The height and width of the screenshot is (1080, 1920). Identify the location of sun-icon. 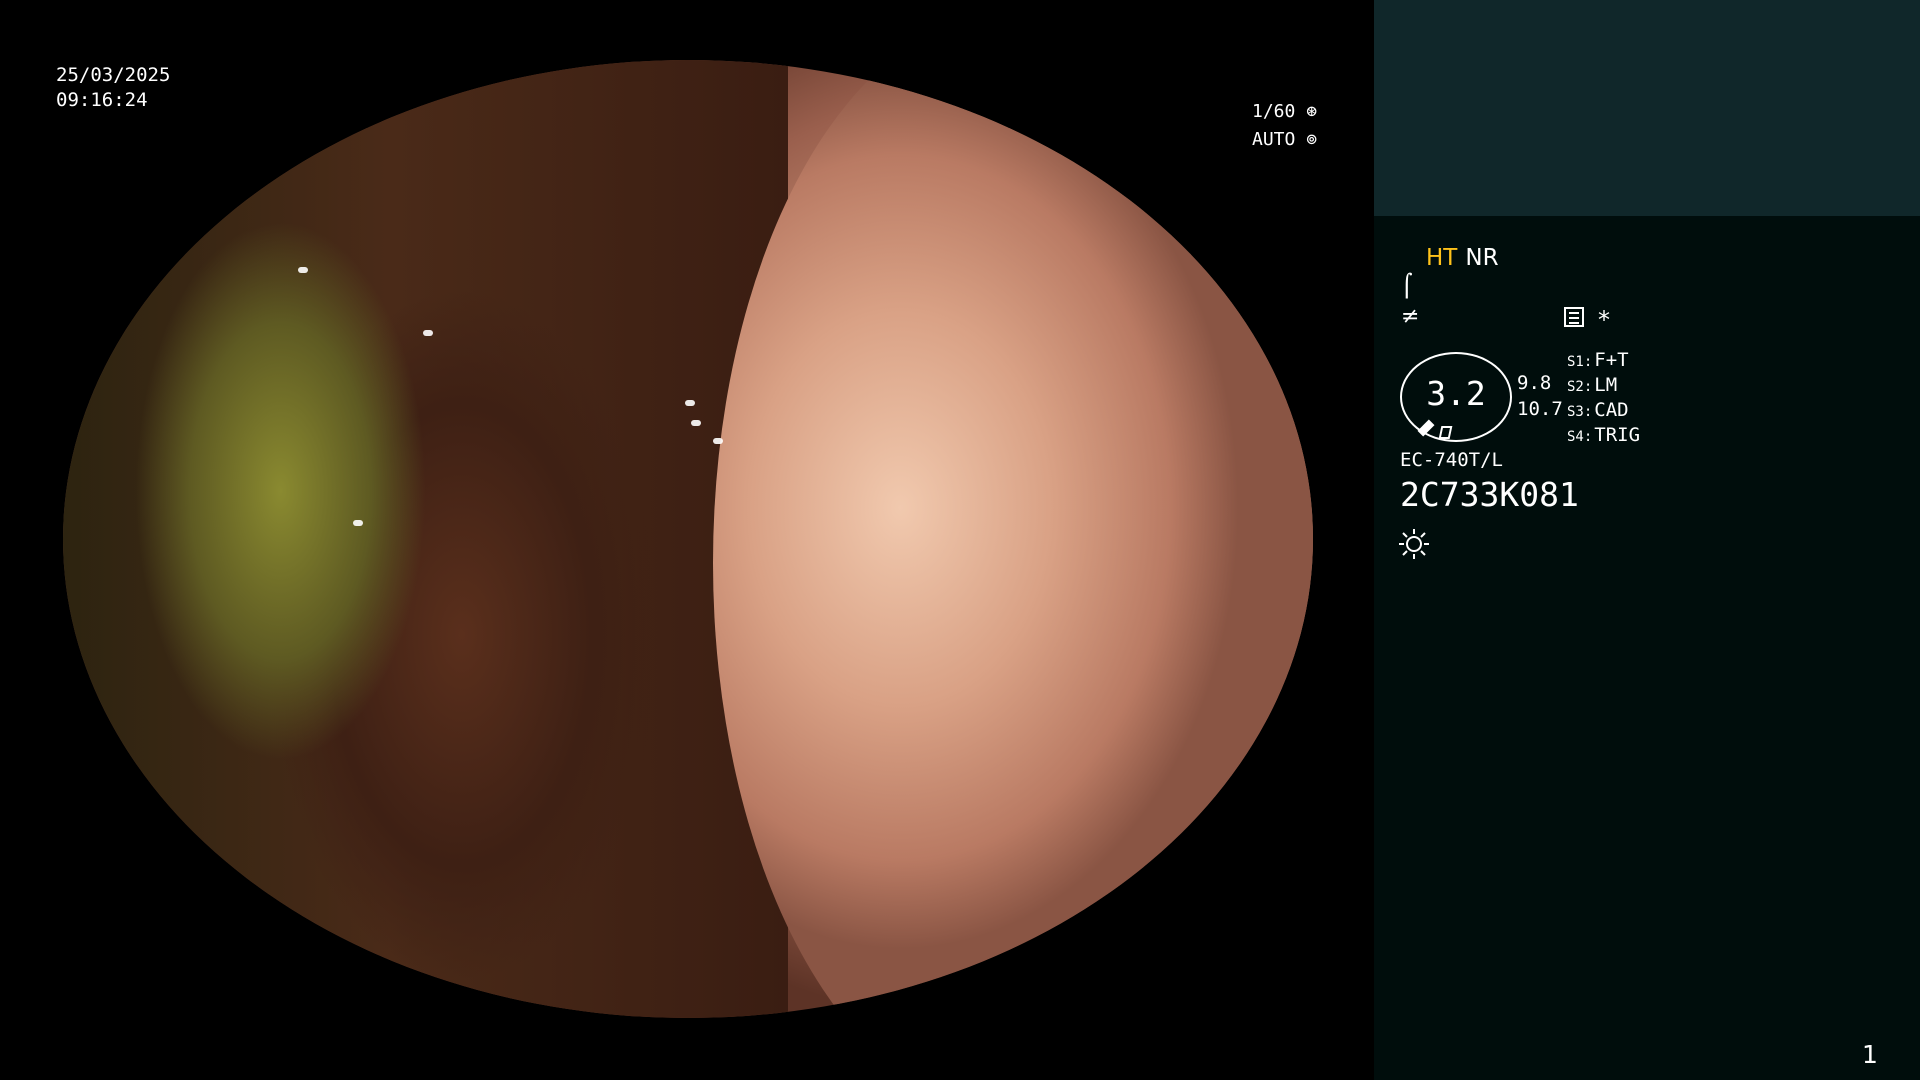
(1414, 544).